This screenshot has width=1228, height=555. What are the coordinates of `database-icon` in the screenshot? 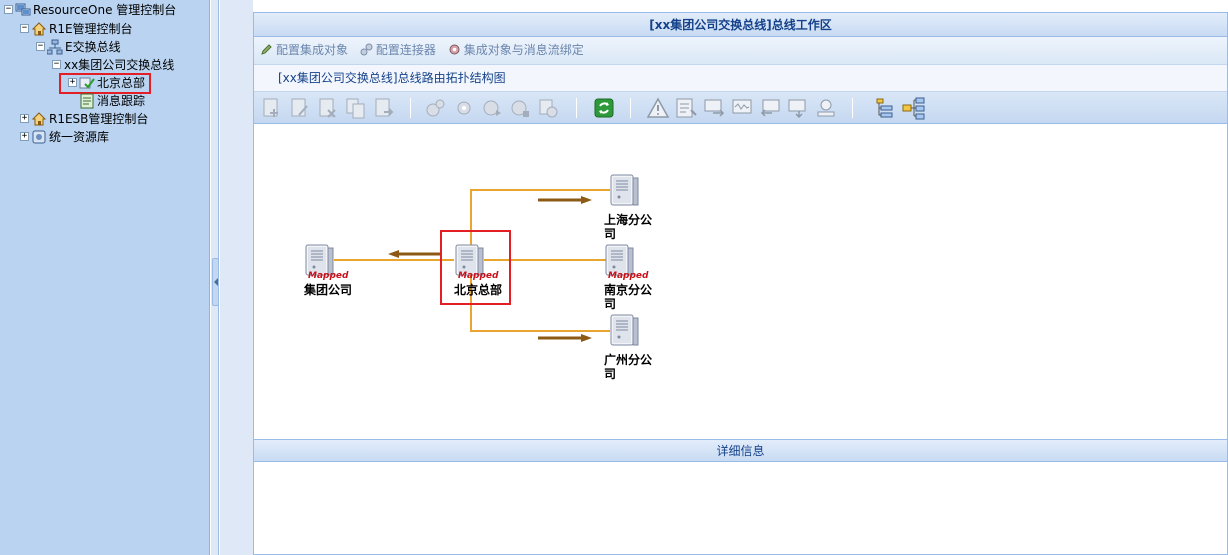 It's located at (39, 137).